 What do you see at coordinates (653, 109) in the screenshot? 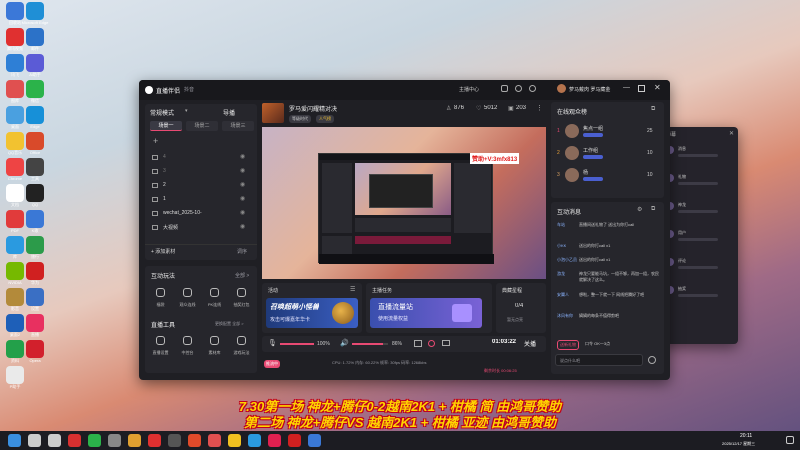
I see `popout-icon: ⧉` at bounding box center [653, 109].